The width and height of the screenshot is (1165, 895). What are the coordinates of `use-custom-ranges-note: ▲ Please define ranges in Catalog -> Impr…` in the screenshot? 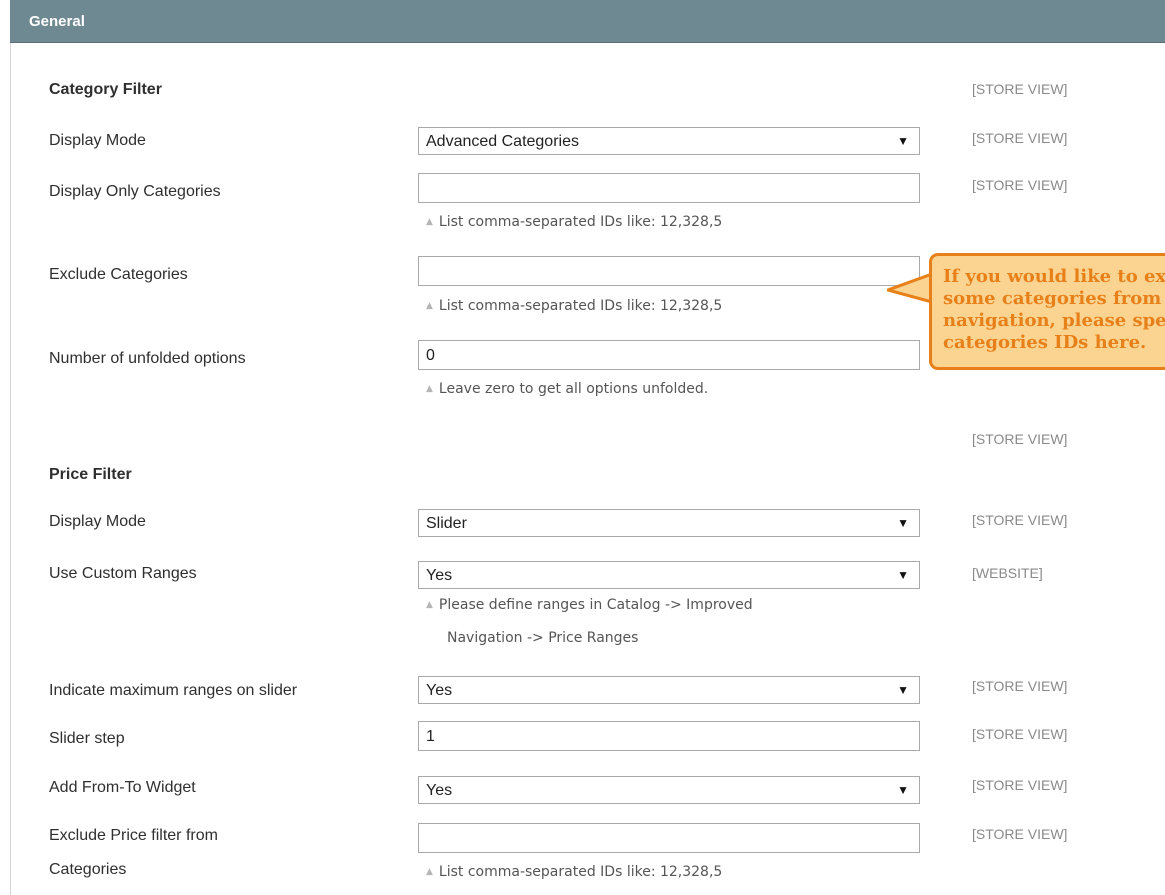 It's located at (589, 605).